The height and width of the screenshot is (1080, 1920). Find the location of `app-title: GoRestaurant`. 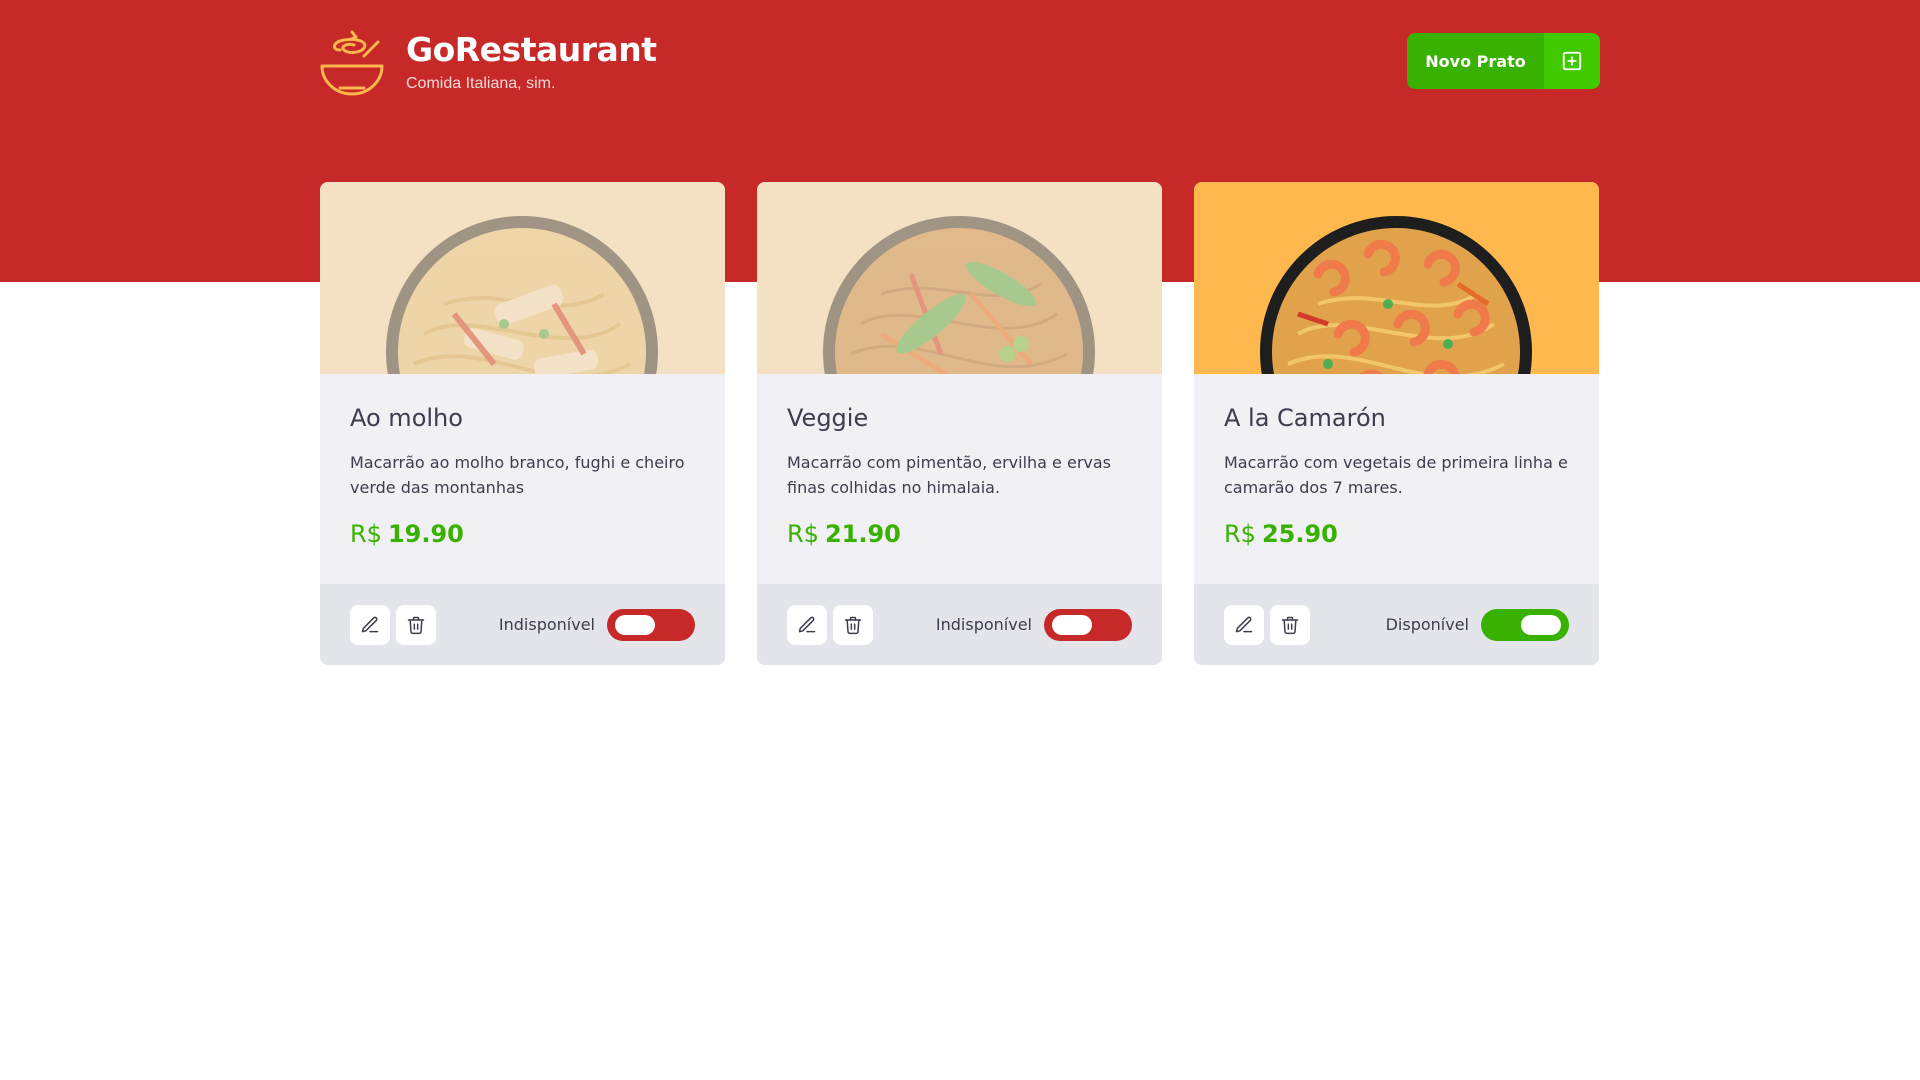

app-title: GoRestaurant is located at coordinates (531, 49).